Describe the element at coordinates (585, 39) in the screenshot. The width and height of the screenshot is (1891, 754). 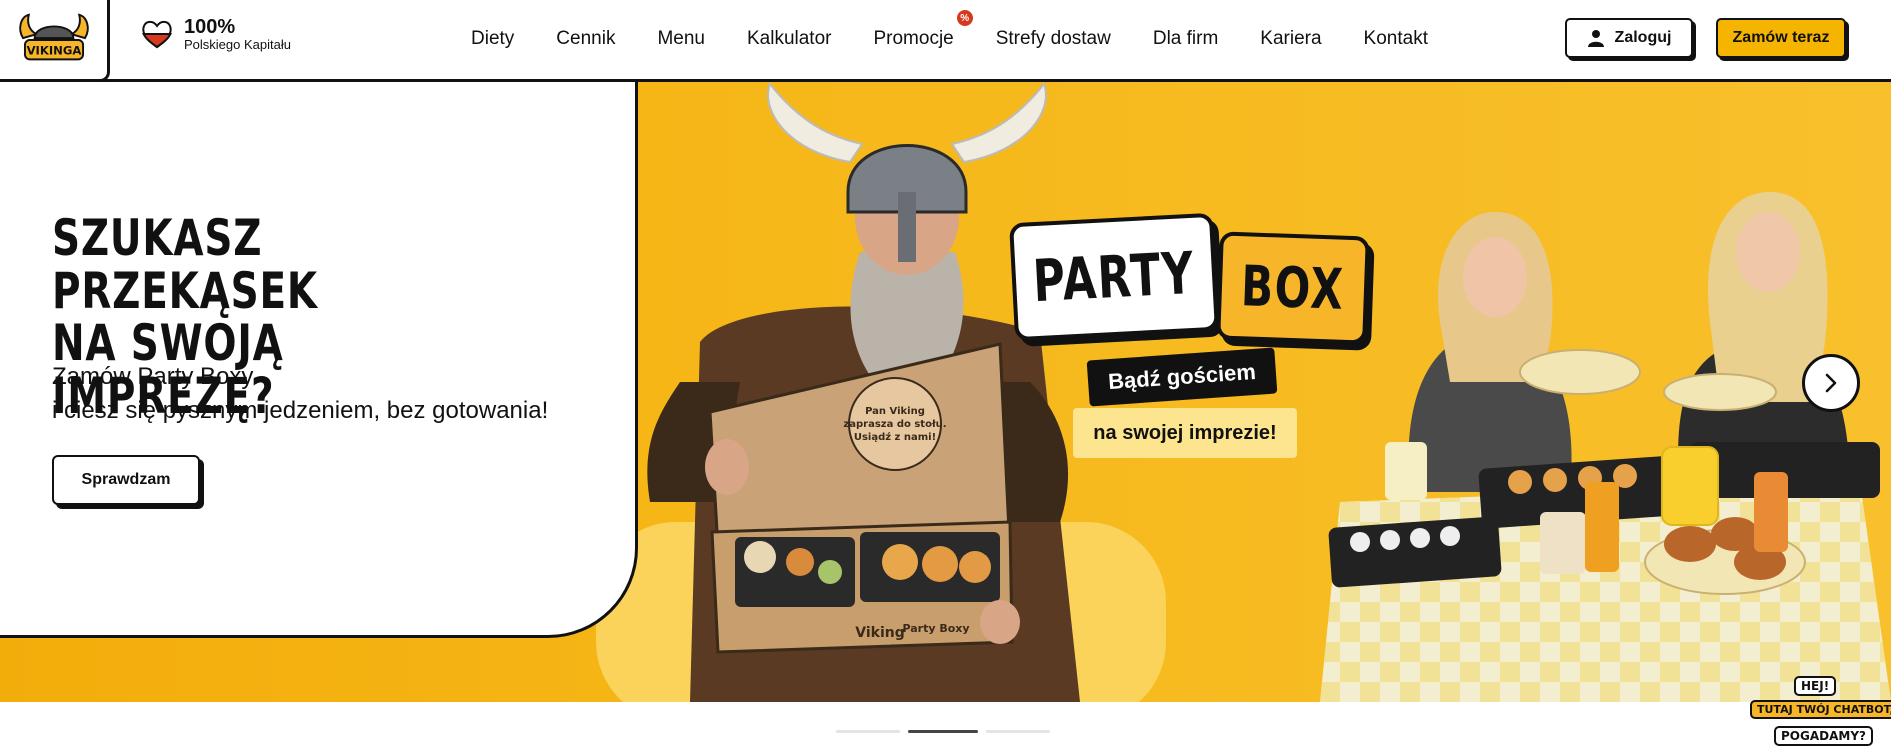
I see `nav-cennik: Cennik` at that location.